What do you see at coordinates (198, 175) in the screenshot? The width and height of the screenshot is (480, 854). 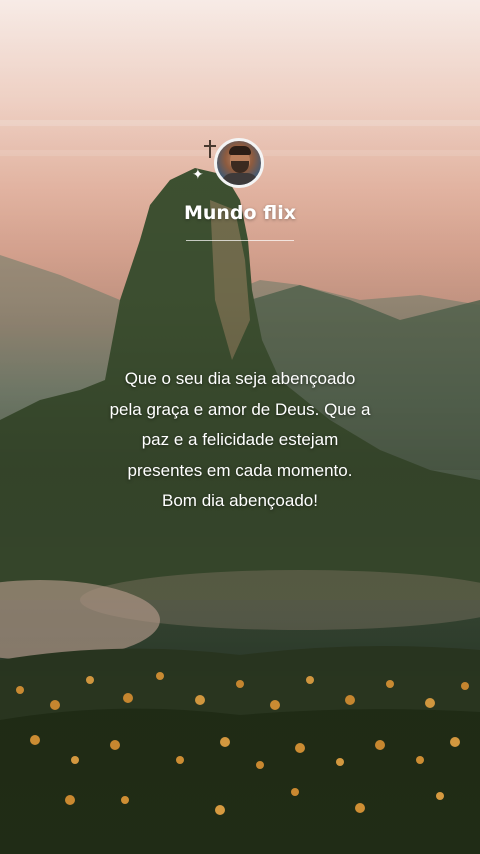 I see `sparkle-icon: ✦` at bounding box center [198, 175].